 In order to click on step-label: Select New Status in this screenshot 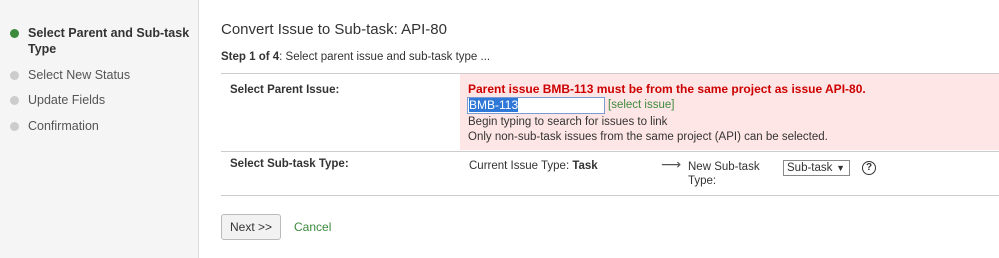, I will do `click(79, 75)`.